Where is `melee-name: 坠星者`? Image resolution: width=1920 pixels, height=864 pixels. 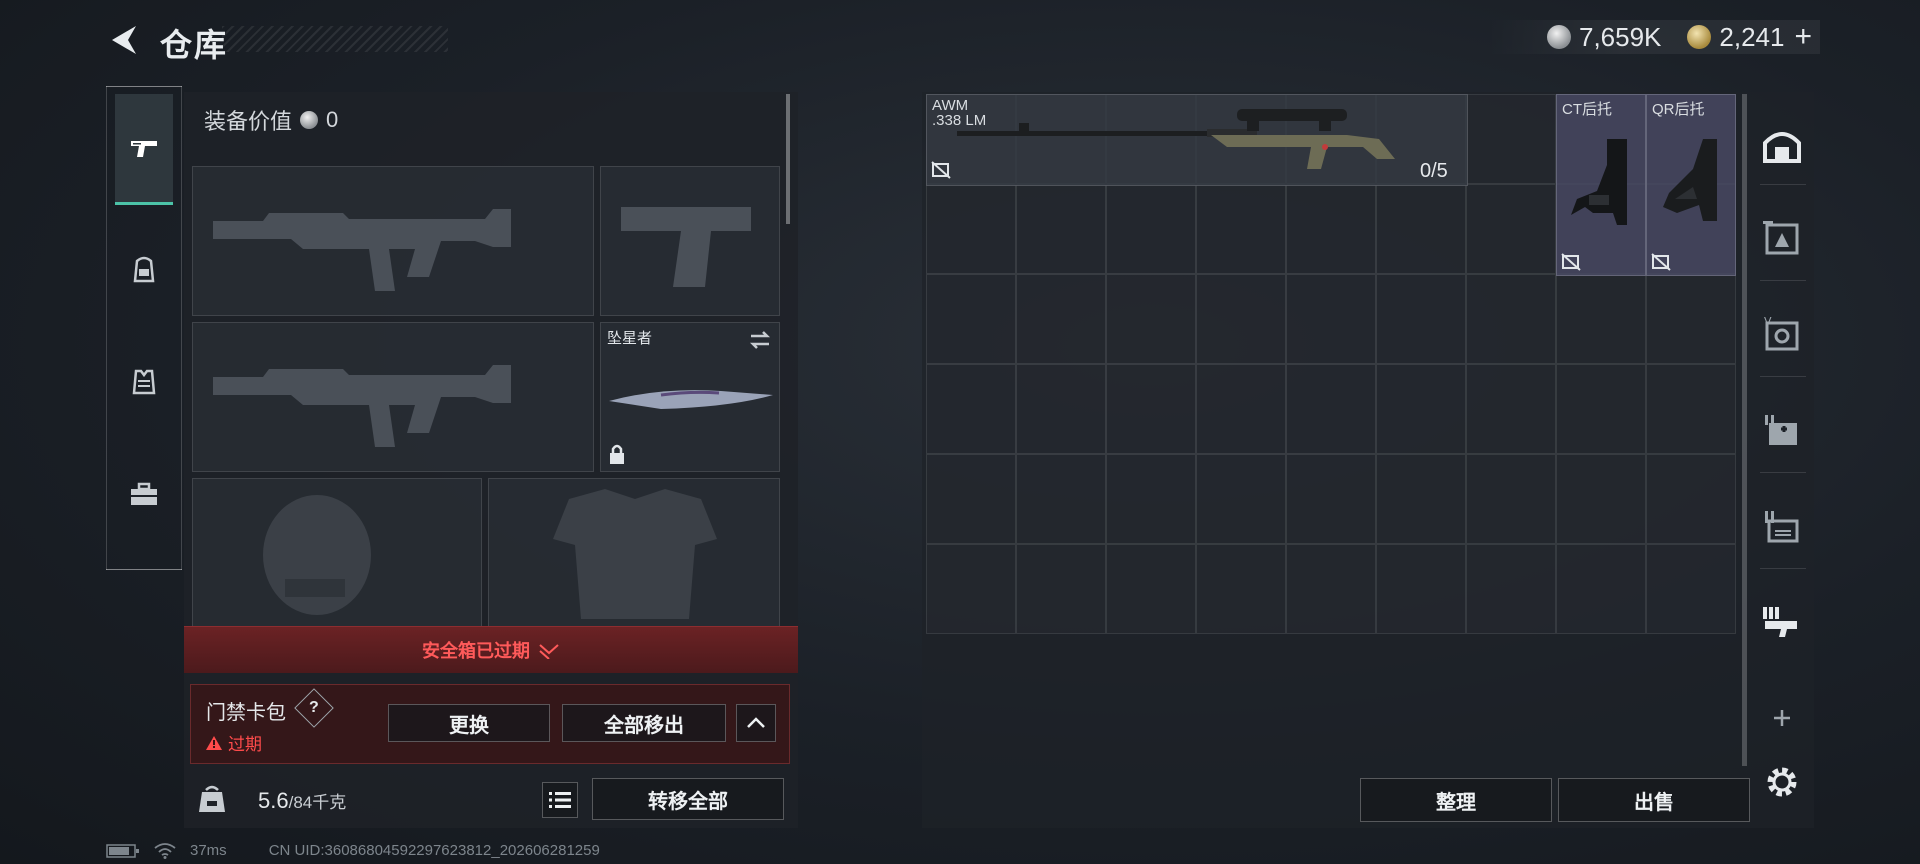
melee-name: 坠星者 is located at coordinates (630, 338).